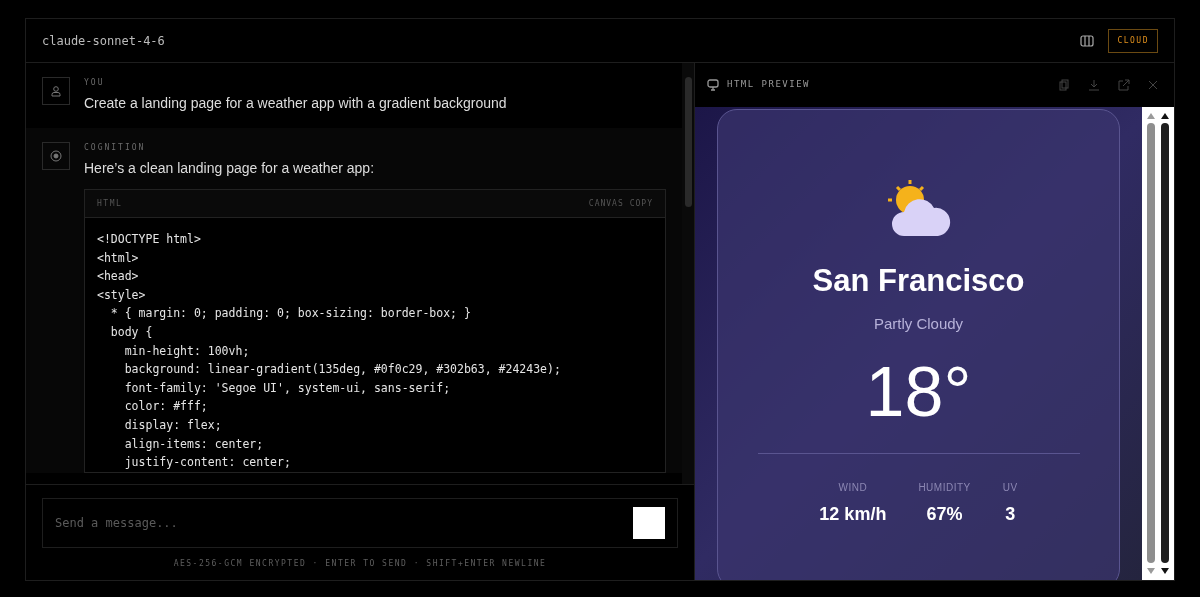 The width and height of the screenshot is (1200, 597). What do you see at coordinates (713, 85) in the screenshot?
I see `monitor-icon` at bounding box center [713, 85].